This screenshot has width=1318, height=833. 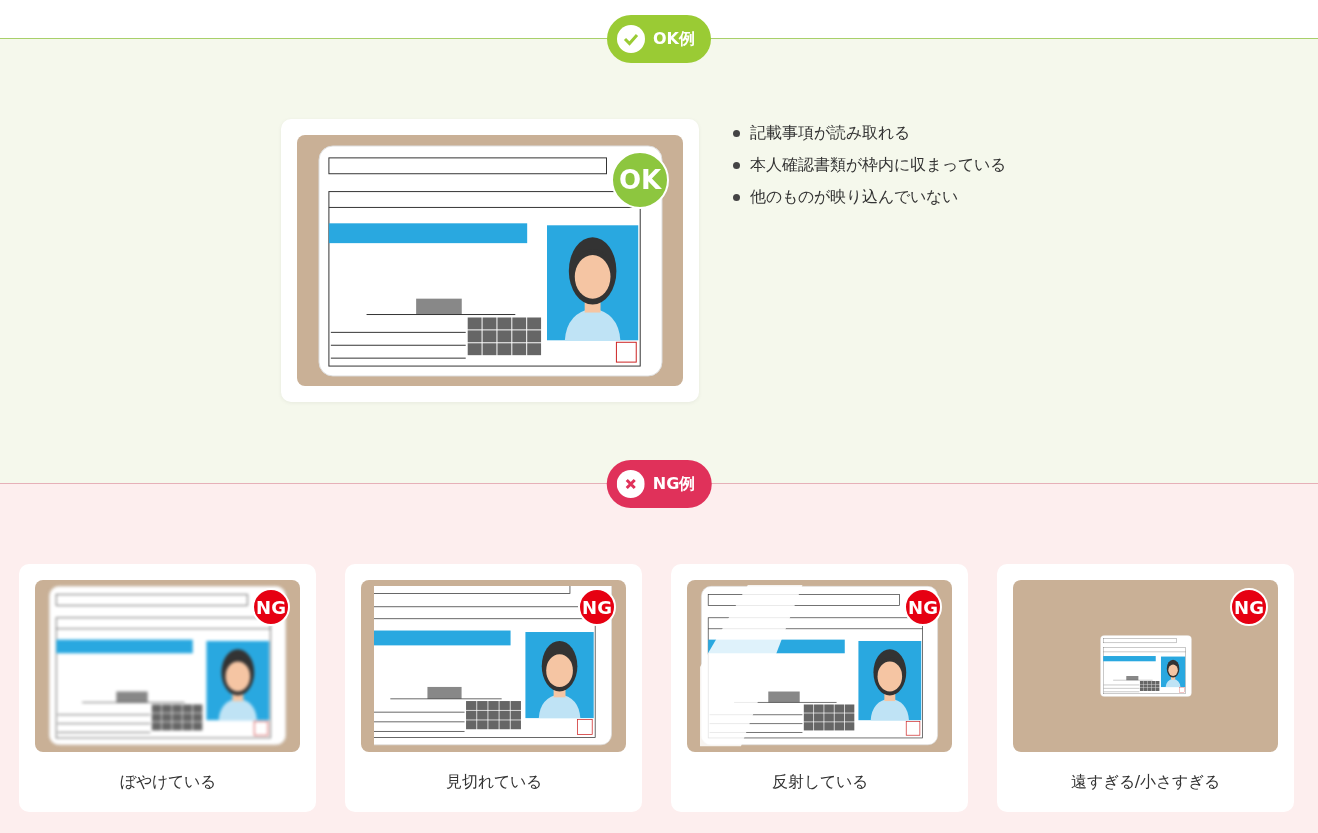 What do you see at coordinates (878, 165) in the screenshot?
I see `checkpoint-text: 本人確認書類が枠内に収まっている` at bounding box center [878, 165].